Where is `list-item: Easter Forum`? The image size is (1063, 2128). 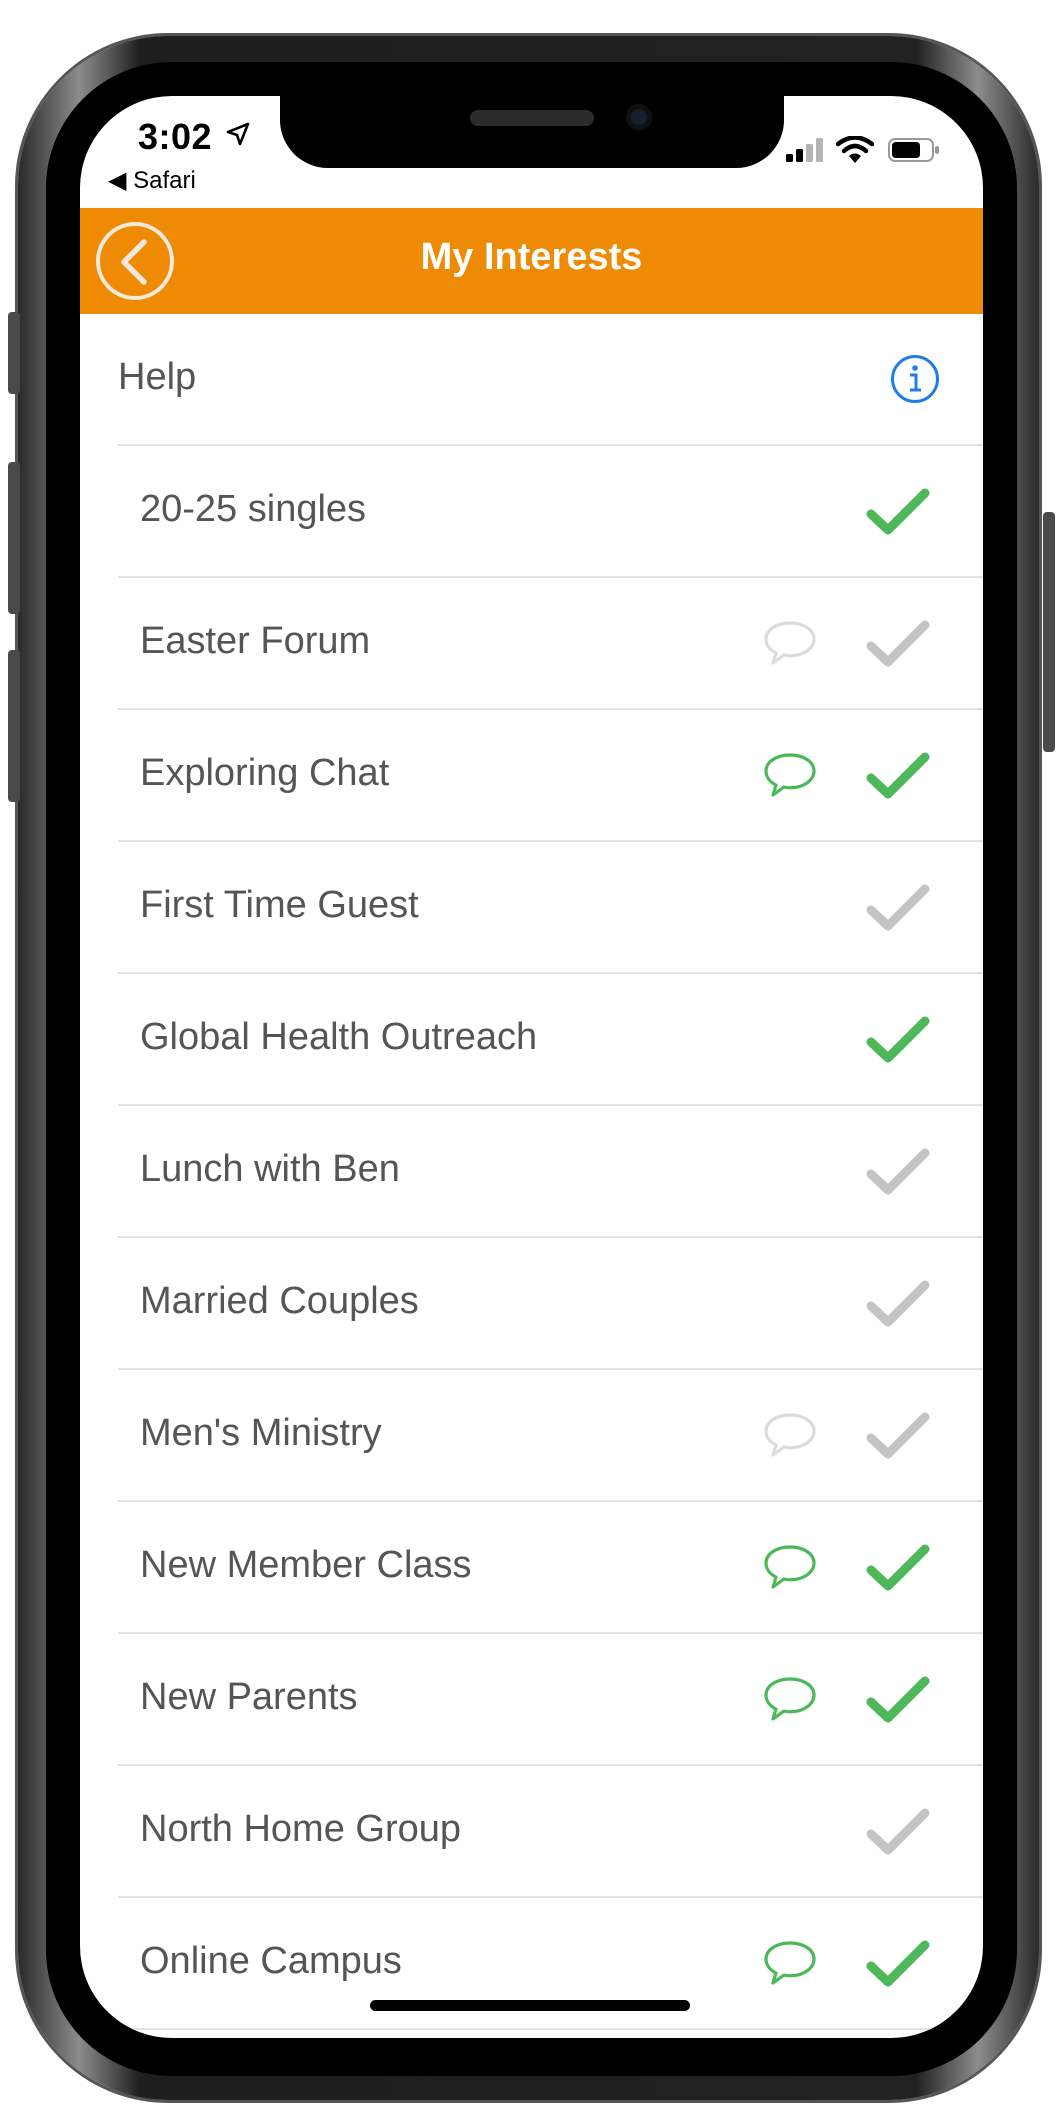 list-item: Easter Forum is located at coordinates (531, 644).